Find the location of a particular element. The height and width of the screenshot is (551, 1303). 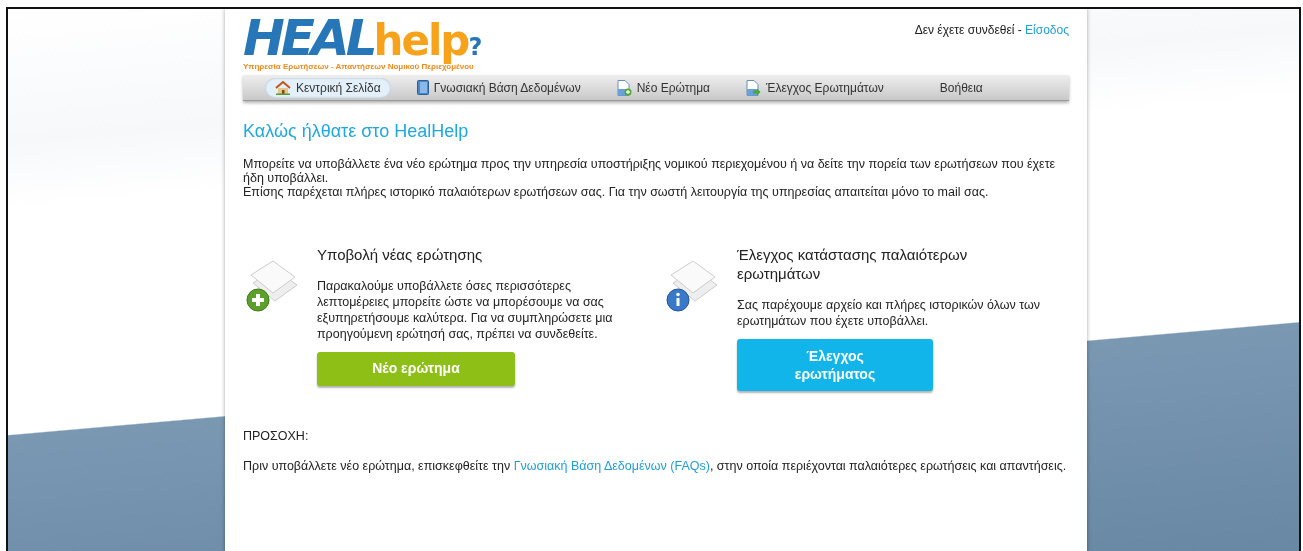

nav-tab: Γνωσιακή Βάση Δεδομένων is located at coordinates (498, 87).